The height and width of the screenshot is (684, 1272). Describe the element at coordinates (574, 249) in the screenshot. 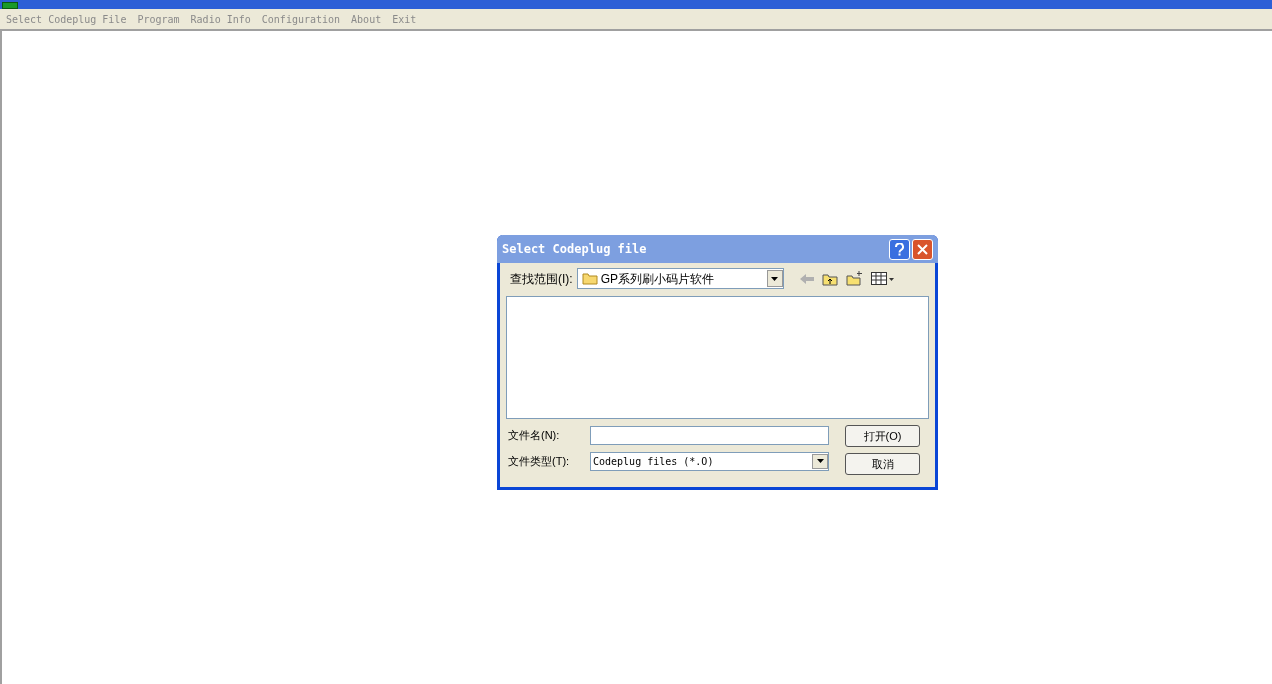

I see `dialog-title: Select Codeplug file` at that location.